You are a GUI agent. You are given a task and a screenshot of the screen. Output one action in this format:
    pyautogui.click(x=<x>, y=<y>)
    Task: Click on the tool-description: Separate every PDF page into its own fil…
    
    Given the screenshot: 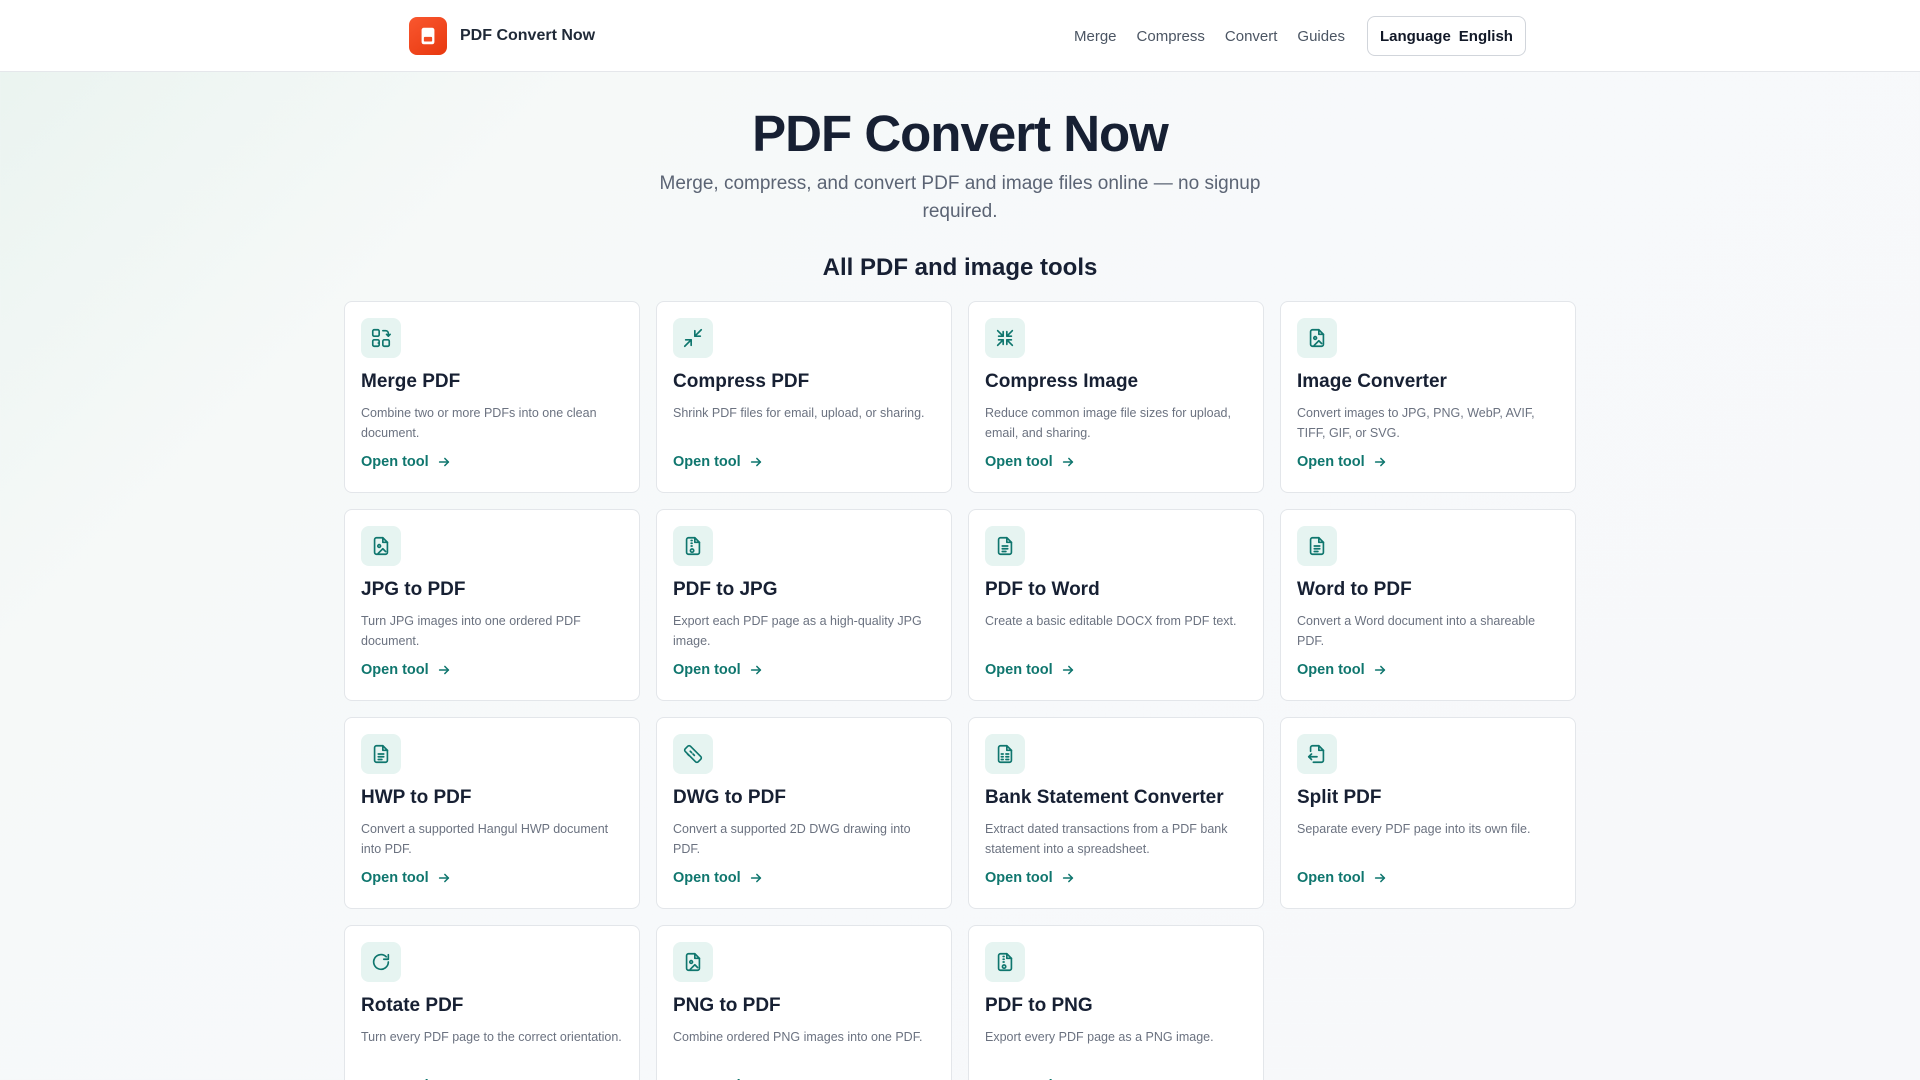 What is the action you would take?
    pyautogui.click(x=1414, y=829)
    